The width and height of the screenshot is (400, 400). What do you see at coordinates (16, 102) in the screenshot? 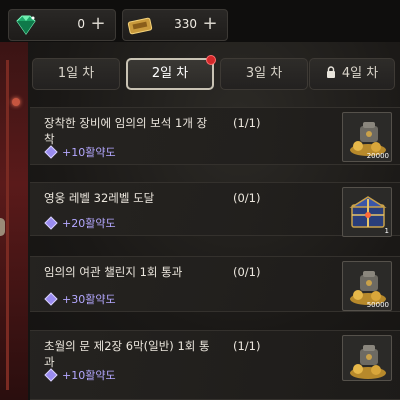
I see `banner-ornament` at bounding box center [16, 102].